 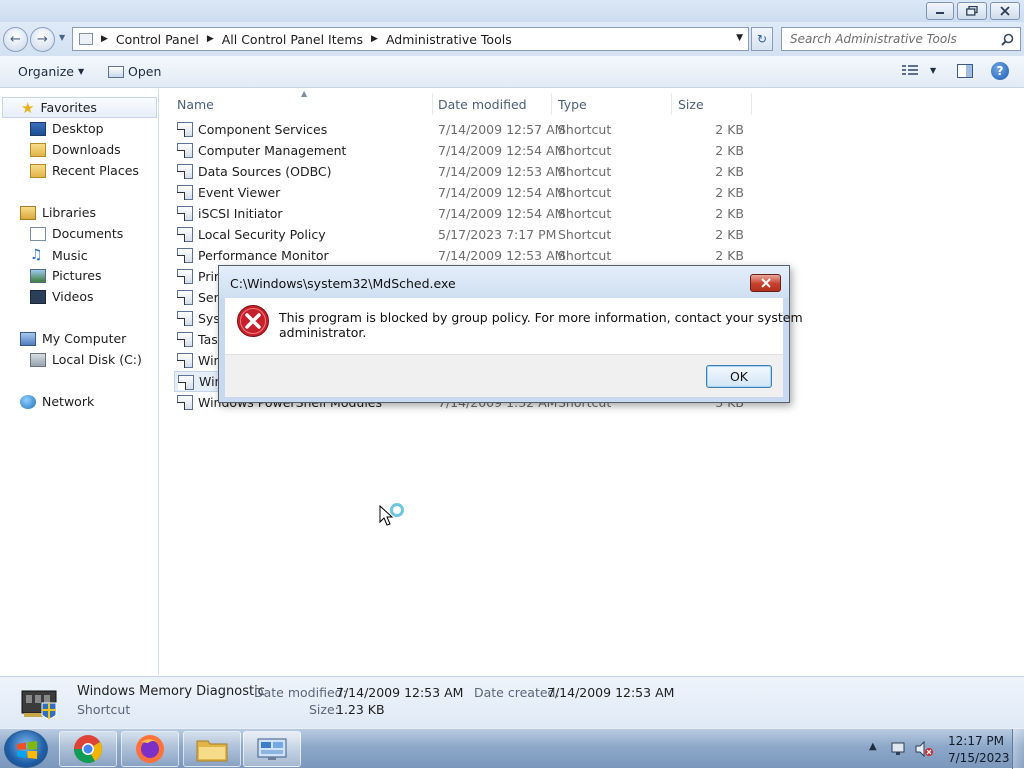 I want to click on nav-desktop: Desktop, so click(x=67, y=128).